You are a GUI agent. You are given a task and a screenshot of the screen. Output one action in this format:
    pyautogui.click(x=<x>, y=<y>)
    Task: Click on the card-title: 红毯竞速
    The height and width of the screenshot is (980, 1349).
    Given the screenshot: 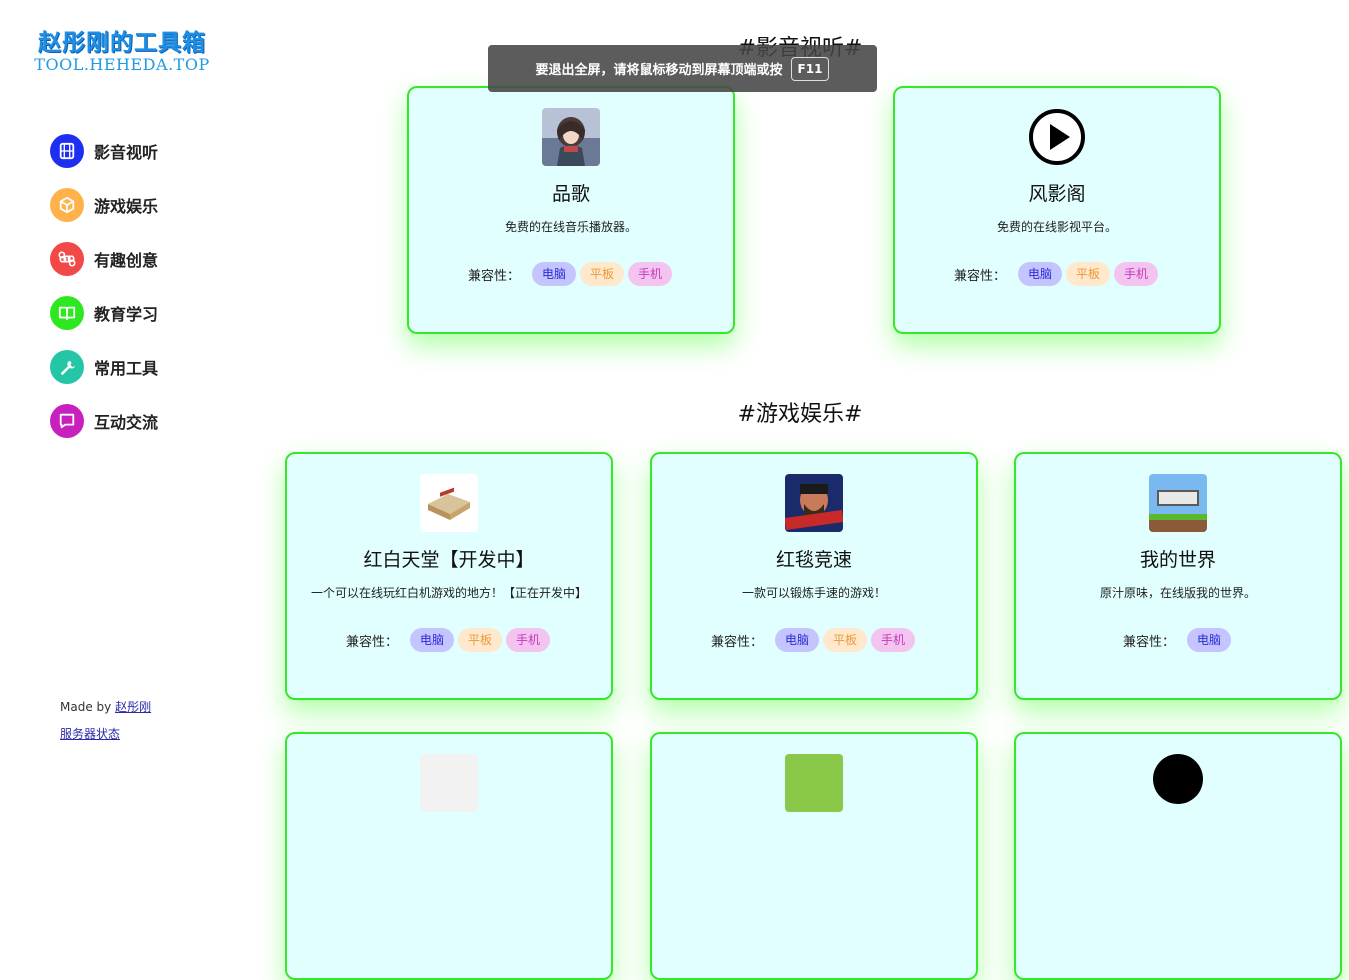 What is the action you would take?
    pyautogui.click(x=813, y=560)
    